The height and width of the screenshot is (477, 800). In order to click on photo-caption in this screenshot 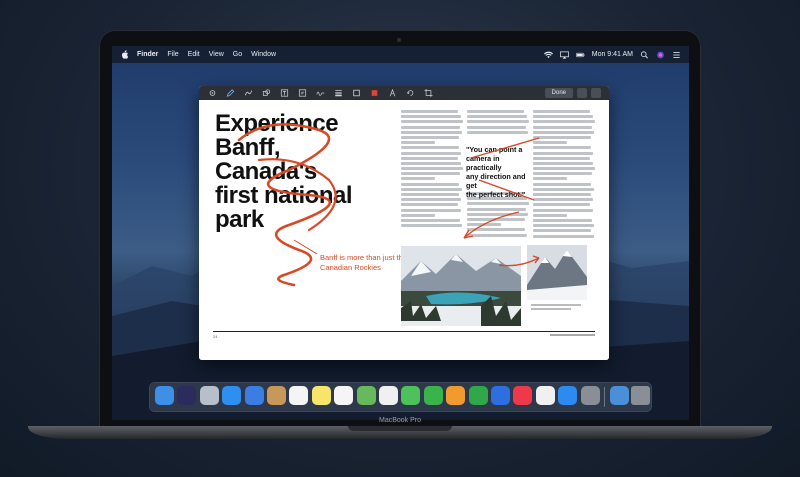, I will do `click(561, 307)`.